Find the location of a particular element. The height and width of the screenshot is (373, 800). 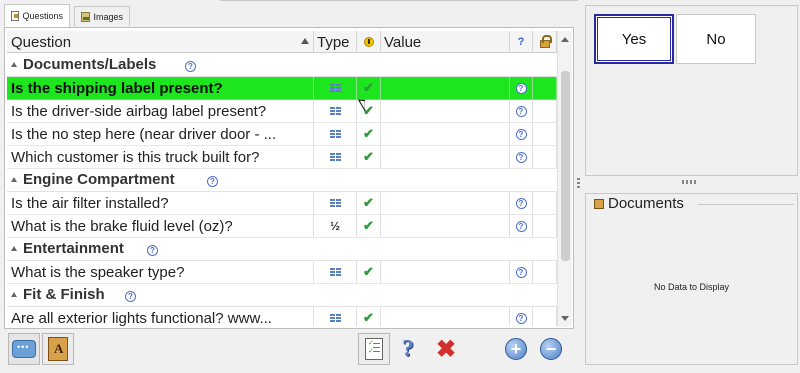

checklist-button is located at coordinates (374, 349).